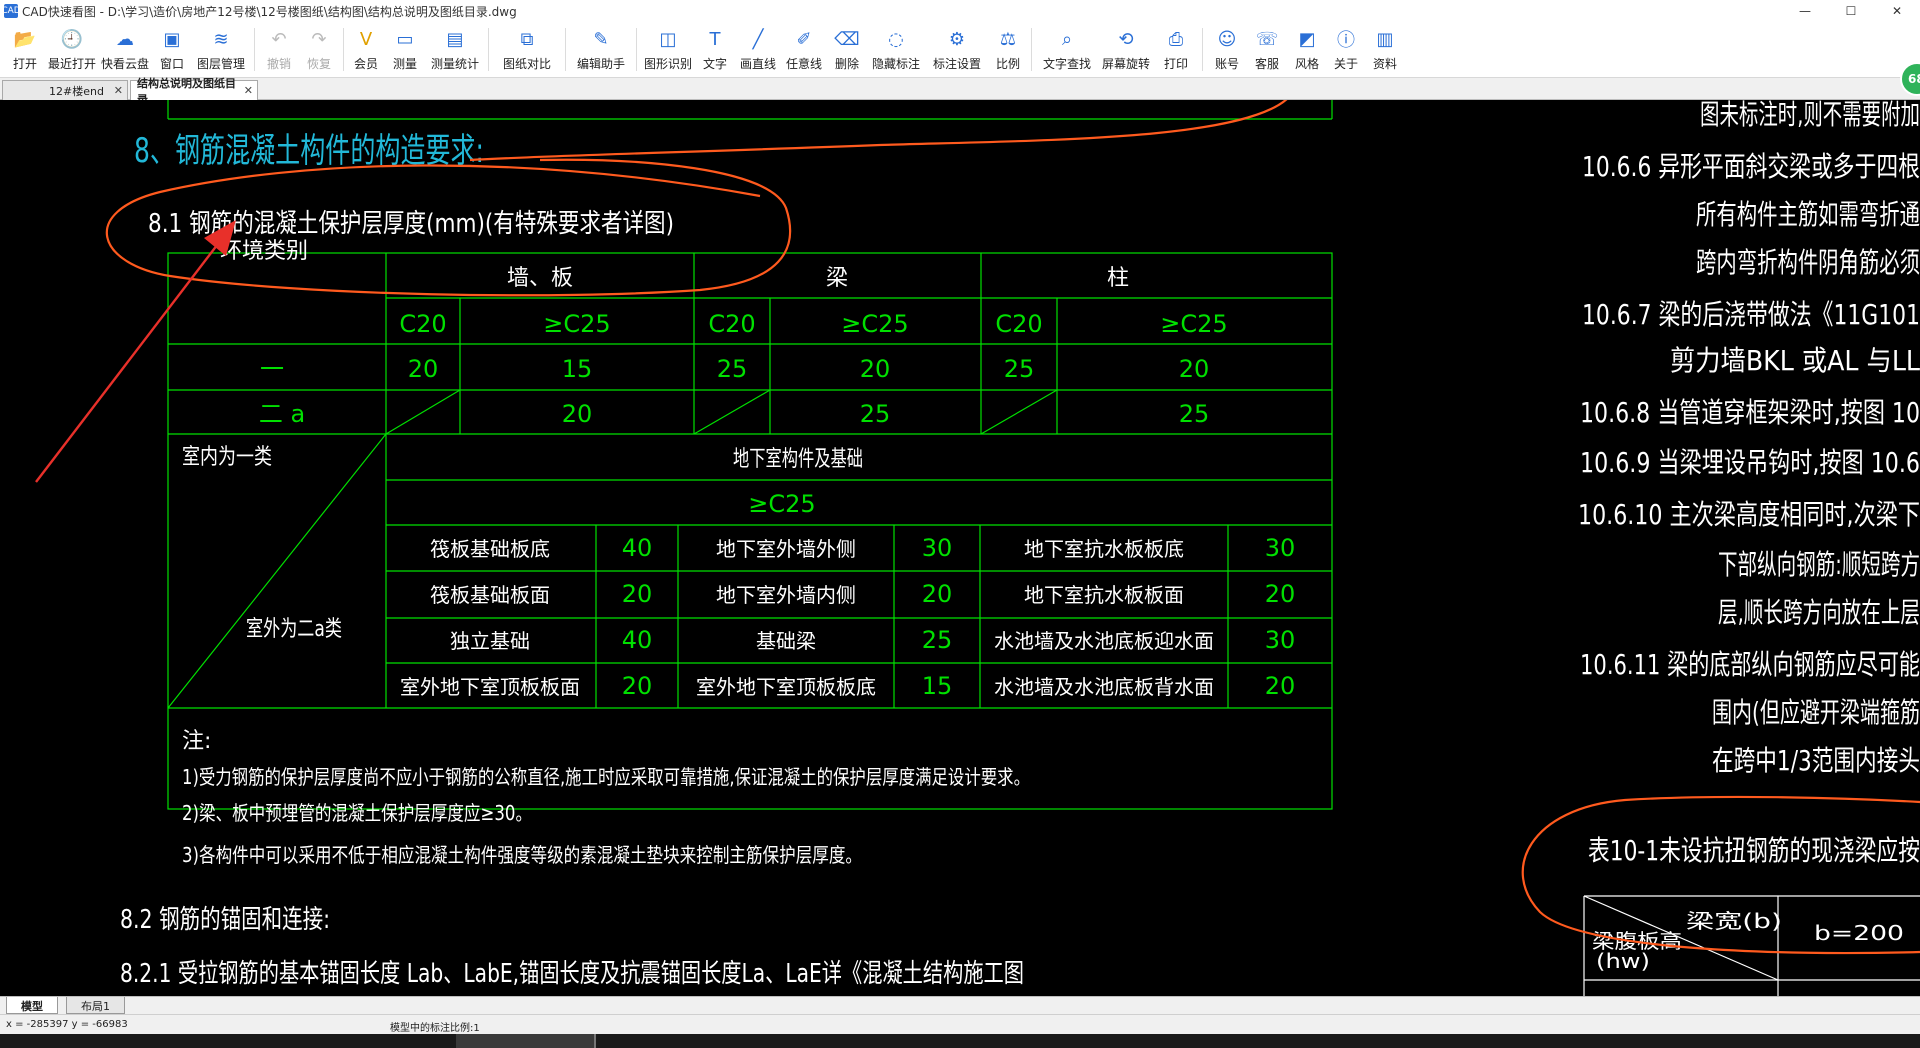  Describe the element at coordinates (319, 49) in the screenshot. I see `toolbar-button-6: ↷ 恢复` at that location.